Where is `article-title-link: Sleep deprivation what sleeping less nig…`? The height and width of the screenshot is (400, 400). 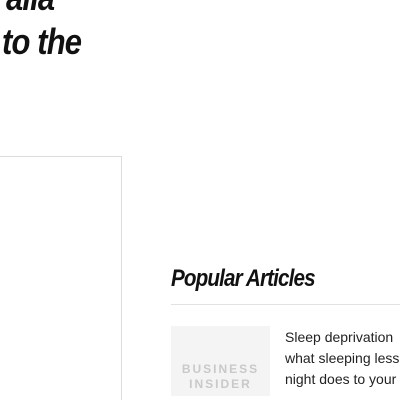
article-title-link: Sleep deprivation what sleeping less nig… is located at coordinates (342, 358).